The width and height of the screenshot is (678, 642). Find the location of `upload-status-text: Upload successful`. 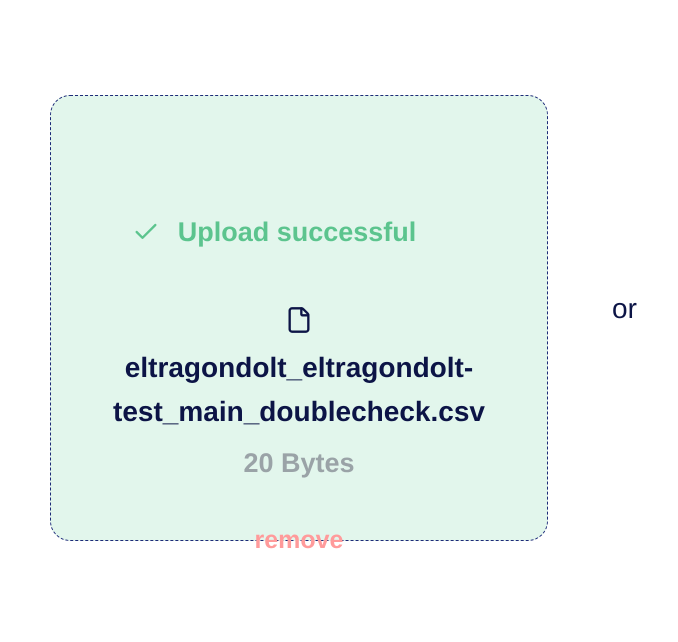

upload-status-text: Upload successful is located at coordinates (297, 232).